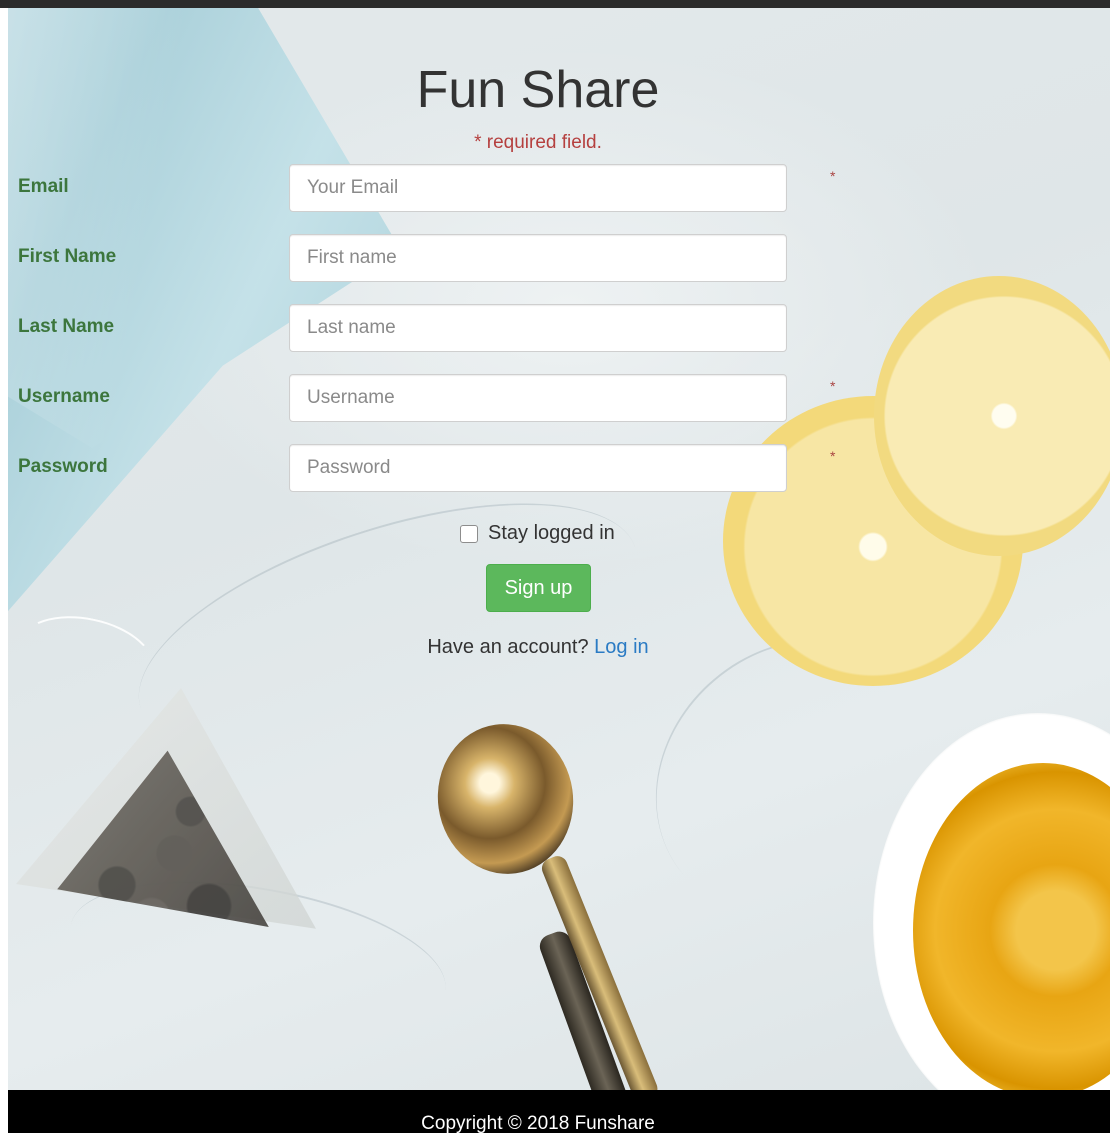  I want to click on login-prompt: Have an account? Log in, so click(538, 647).